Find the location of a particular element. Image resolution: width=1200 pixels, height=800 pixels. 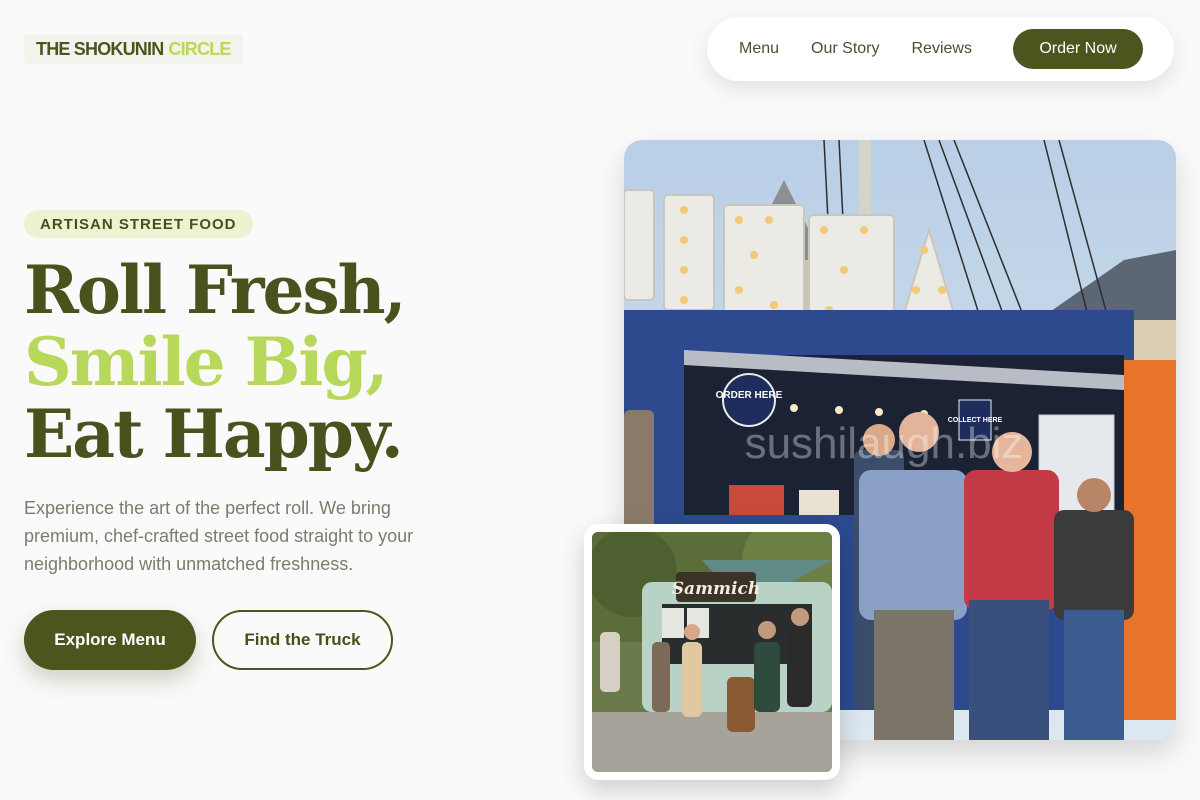

order-here-sign: ORDER HERE is located at coordinates (749, 395).